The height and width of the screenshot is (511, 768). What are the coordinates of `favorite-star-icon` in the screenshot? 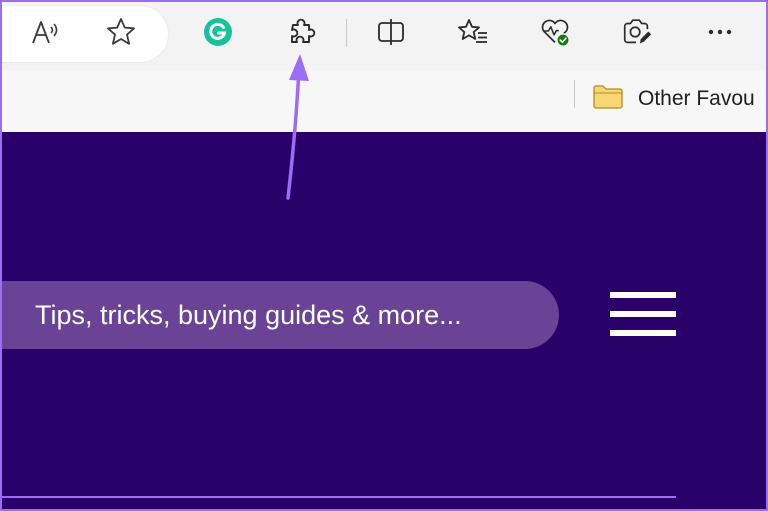 It's located at (121, 32).